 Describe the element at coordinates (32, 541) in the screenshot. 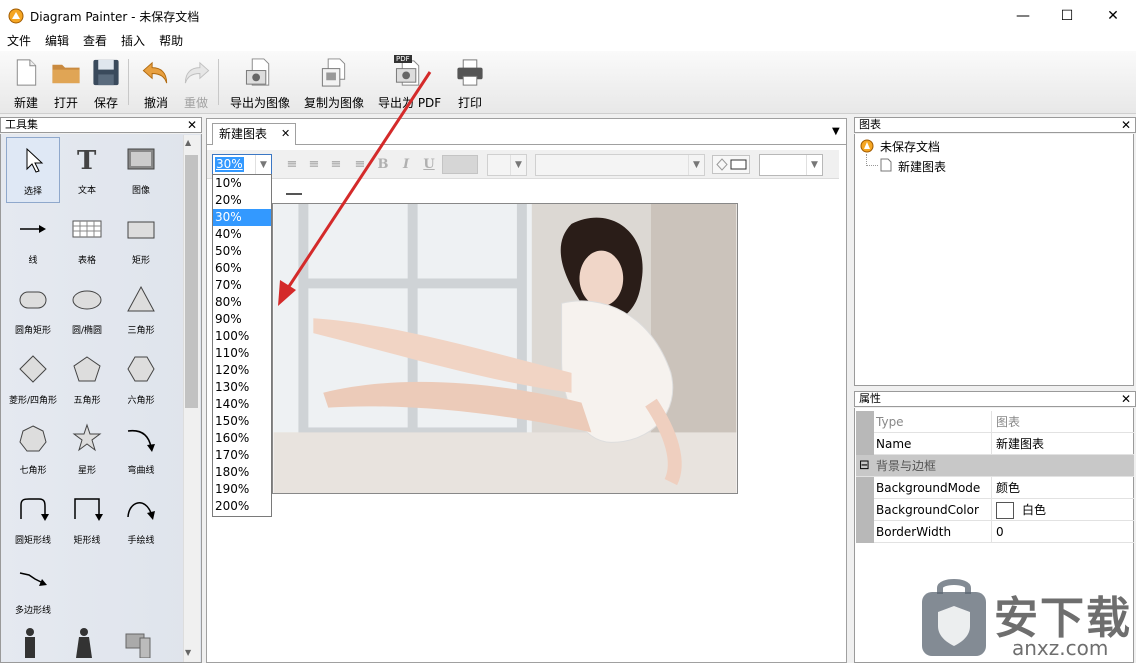

I see `tool-label: 圆矩形线` at that location.